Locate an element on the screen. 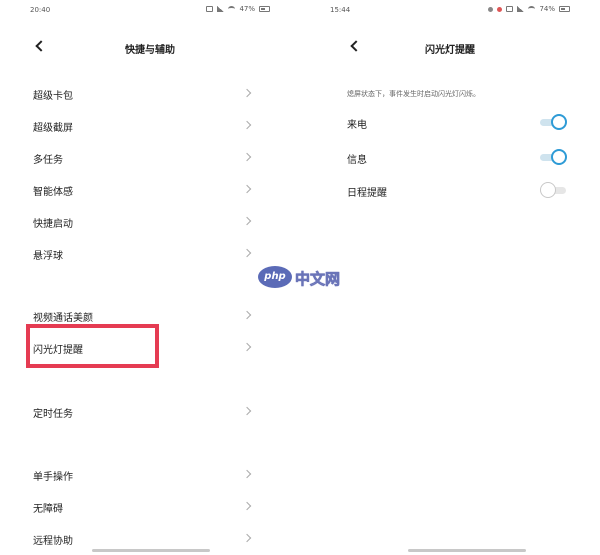  setting-row-incoming-call: 来电 is located at coordinates (450, 122).